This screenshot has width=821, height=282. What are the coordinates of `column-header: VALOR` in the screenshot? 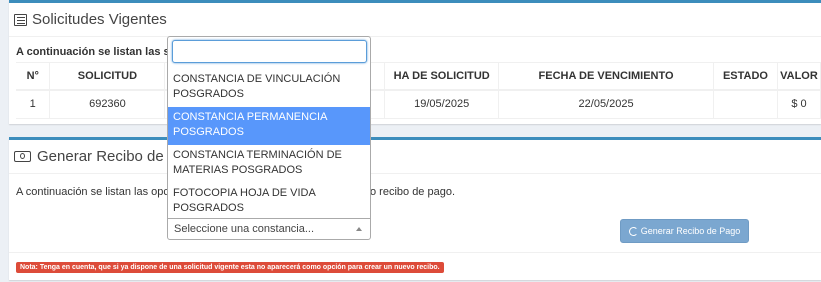 It's located at (799, 76).